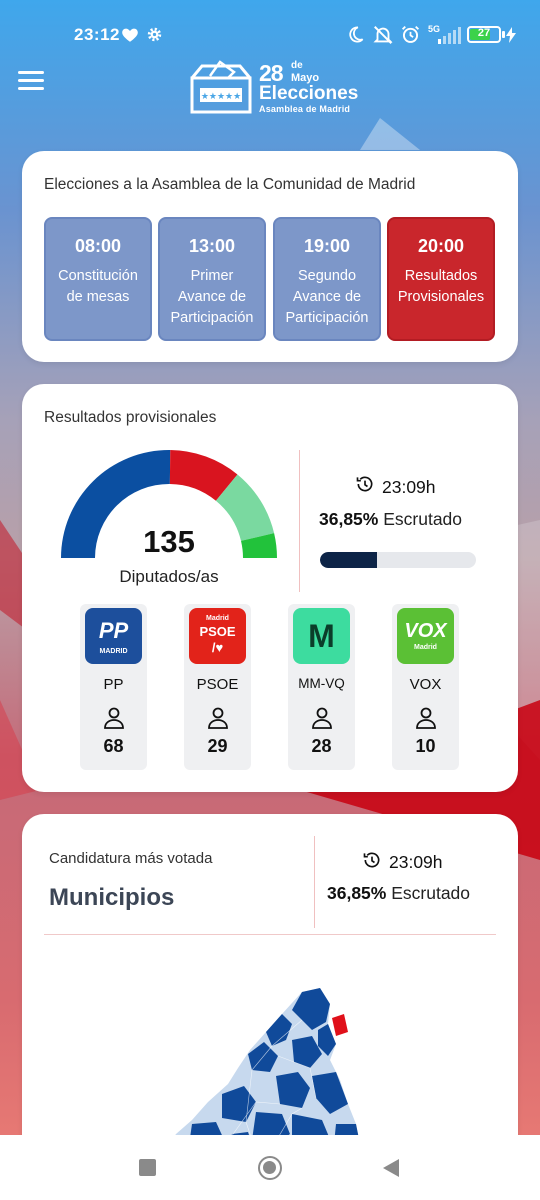 This screenshot has width=540, height=1200. What do you see at coordinates (131, 858) in the screenshot?
I see `municipios-subtitle: Candidatura más votada` at bounding box center [131, 858].